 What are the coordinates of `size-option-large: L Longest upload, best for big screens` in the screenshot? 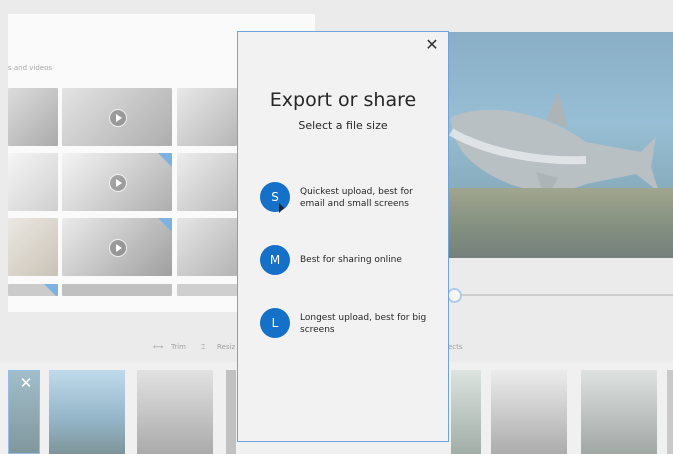 It's located at (350, 325).